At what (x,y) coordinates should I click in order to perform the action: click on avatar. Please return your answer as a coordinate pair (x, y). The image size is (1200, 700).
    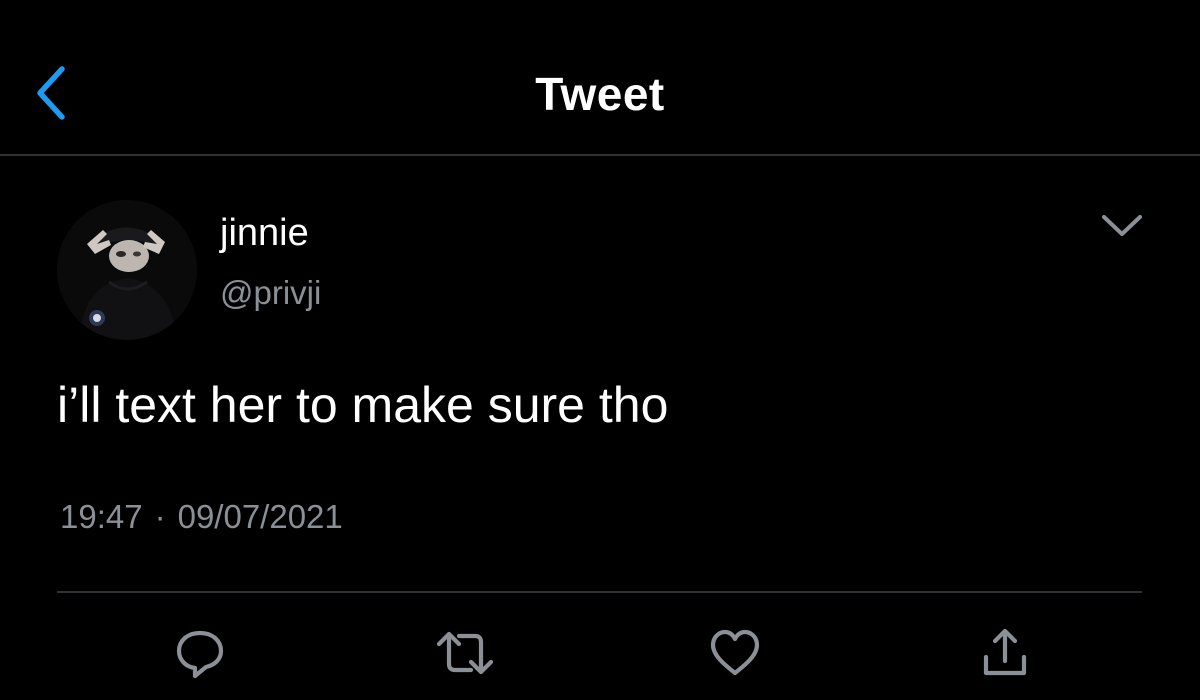
    Looking at the image, I should click on (127, 270).